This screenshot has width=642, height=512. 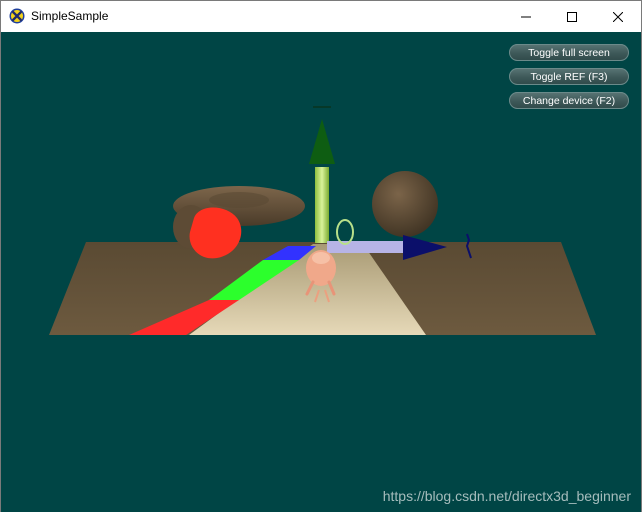 What do you see at coordinates (506, 496) in the screenshot?
I see `watermark-text: https://blog.csdn.net/directx3d_beginner` at bounding box center [506, 496].